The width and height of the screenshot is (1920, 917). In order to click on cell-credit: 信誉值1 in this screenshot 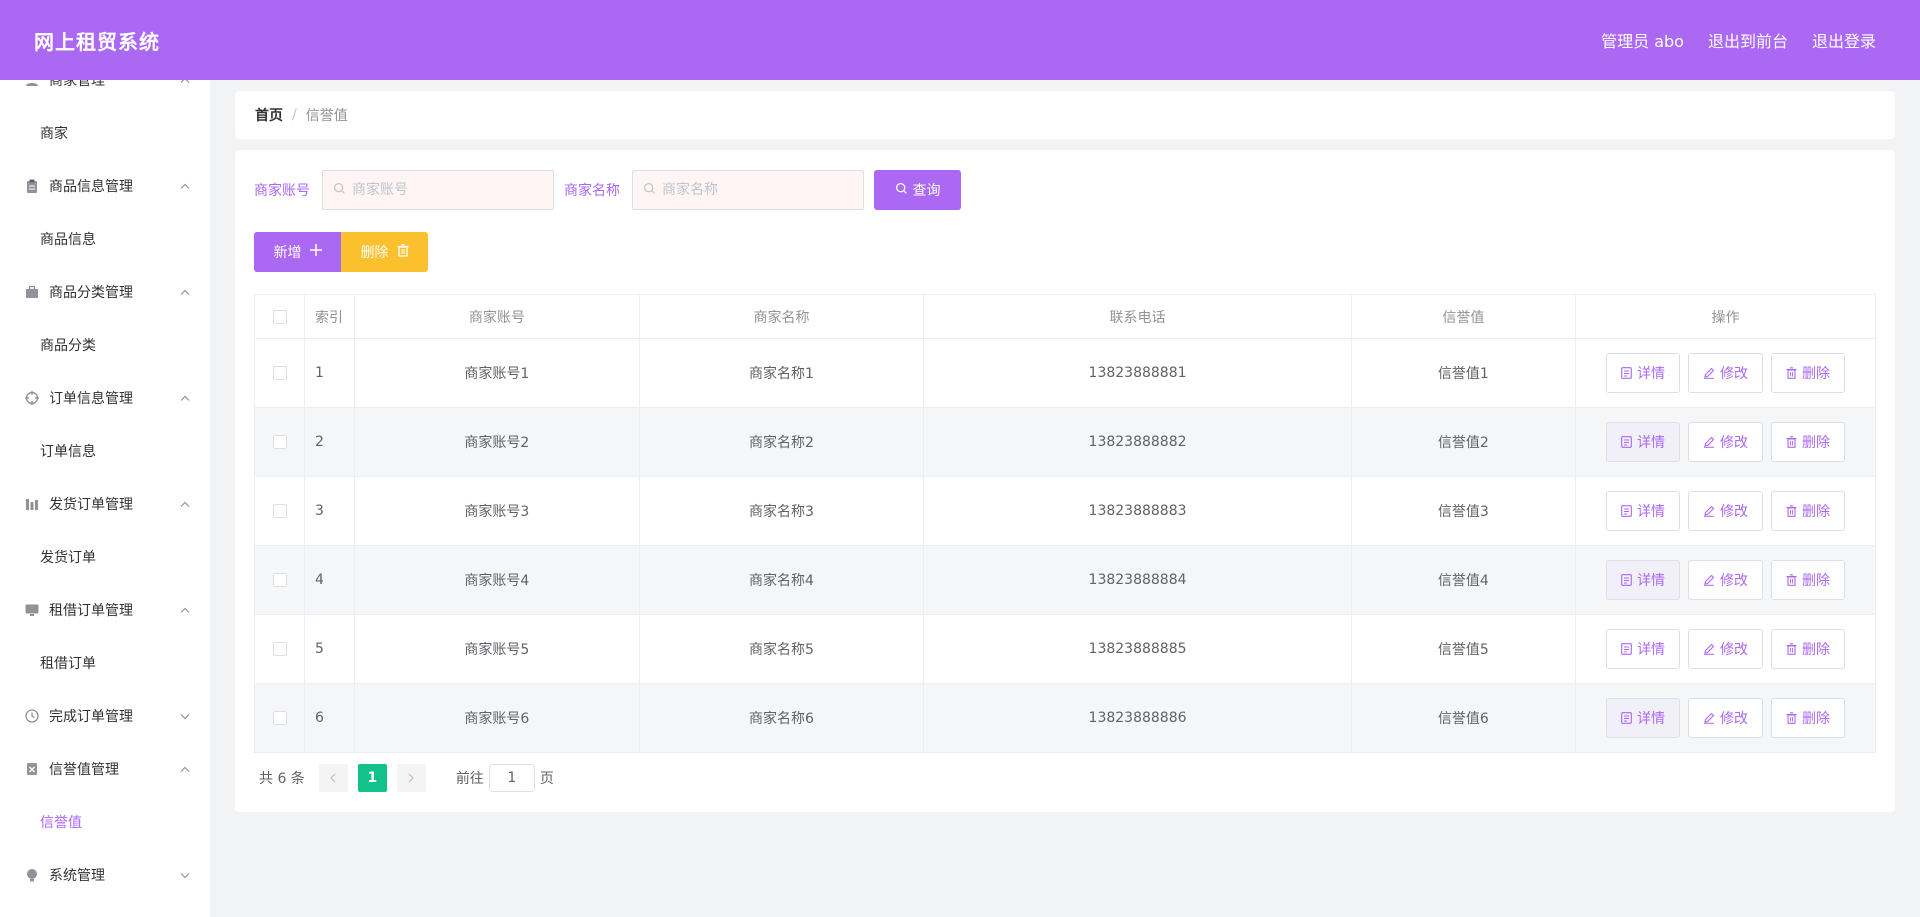, I will do `click(1463, 373)`.